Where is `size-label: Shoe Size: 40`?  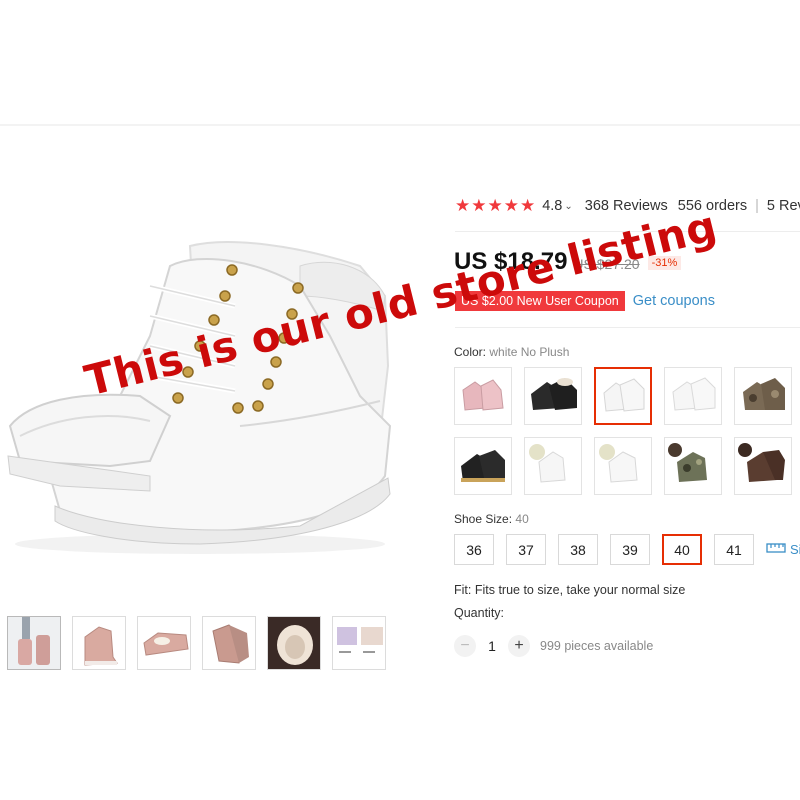
size-label: Shoe Size: 40 is located at coordinates (491, 519).